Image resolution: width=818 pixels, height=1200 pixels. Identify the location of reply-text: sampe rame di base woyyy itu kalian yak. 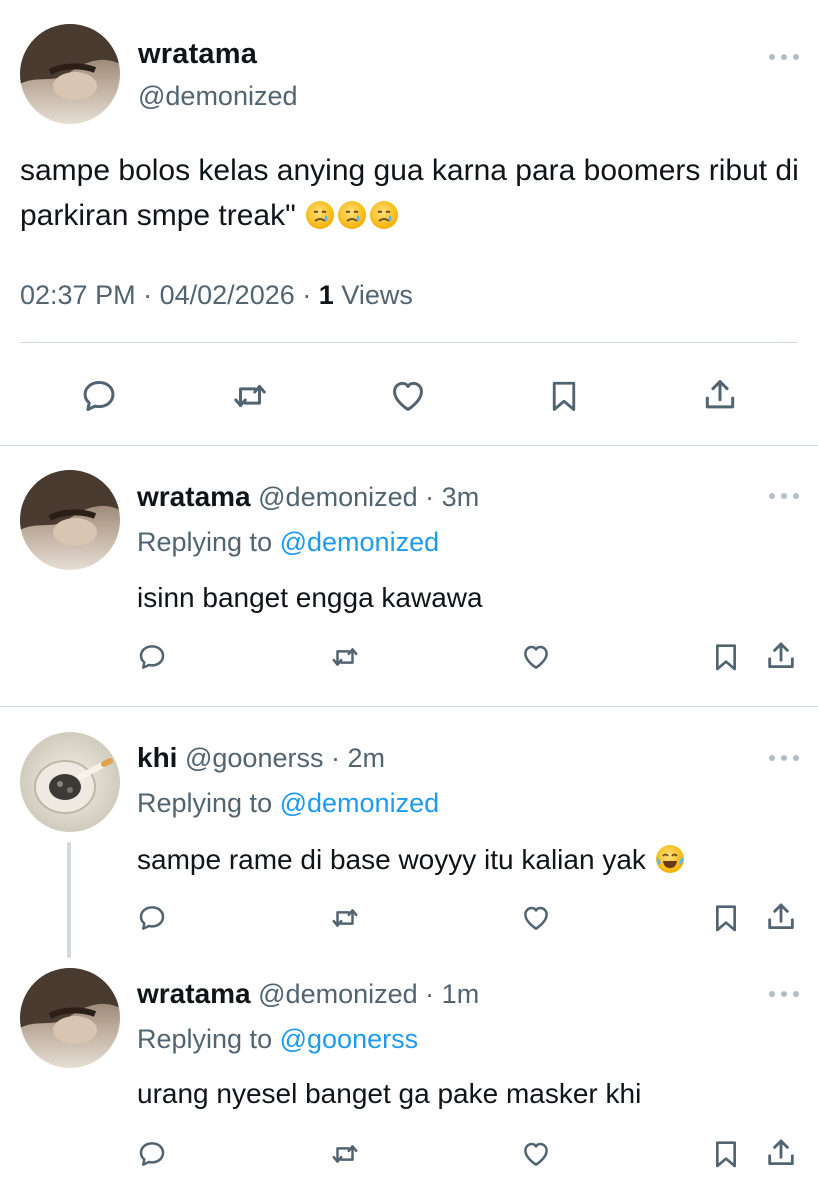
(411, 862).